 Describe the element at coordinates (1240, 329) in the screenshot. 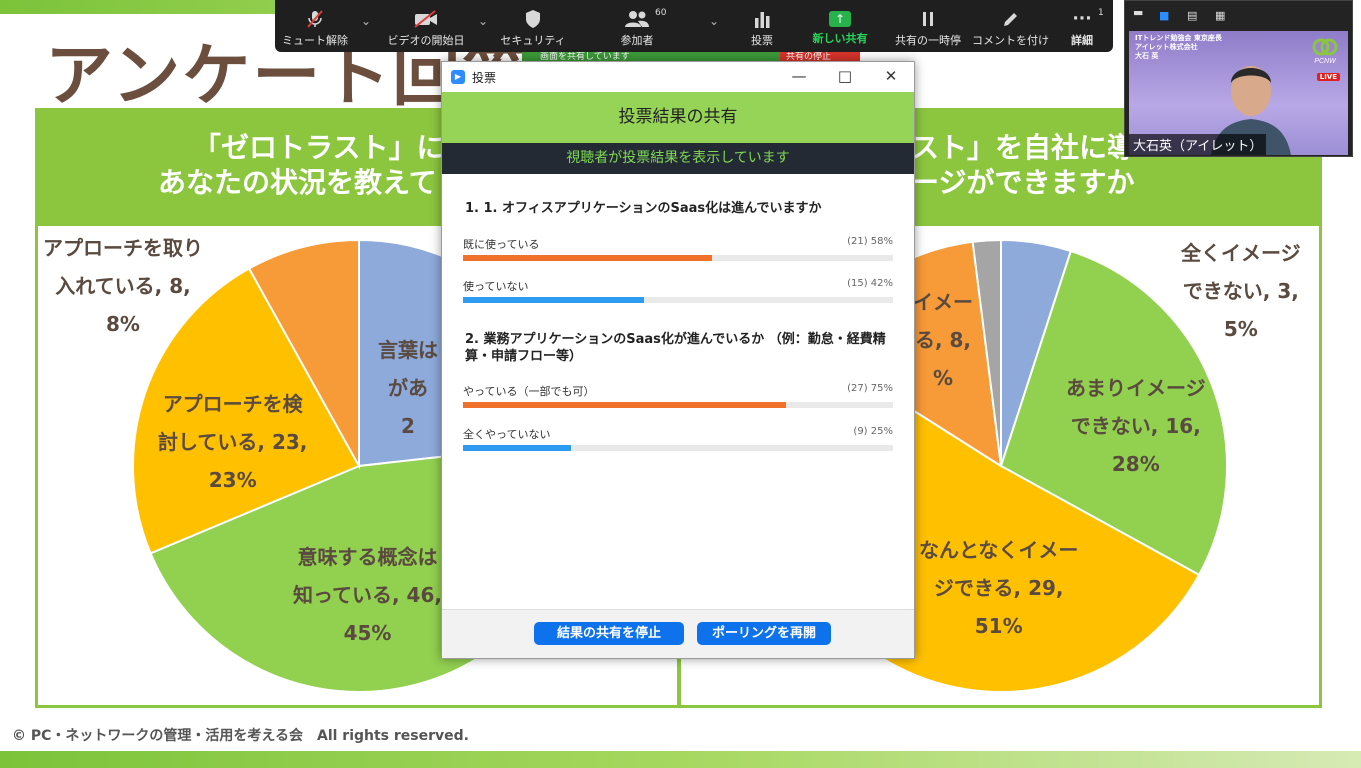

I see `label-line: 5%` at that location.